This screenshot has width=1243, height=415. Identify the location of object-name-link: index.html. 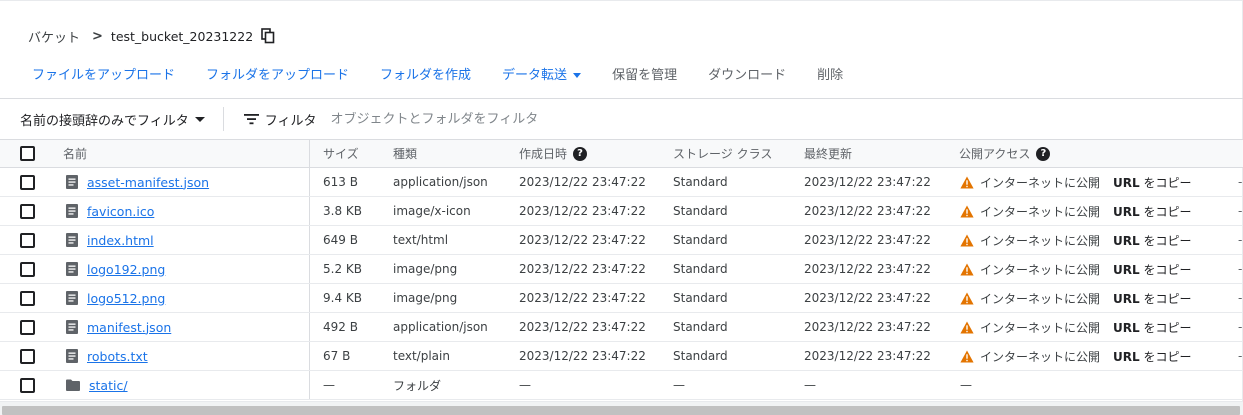
(120, 240).